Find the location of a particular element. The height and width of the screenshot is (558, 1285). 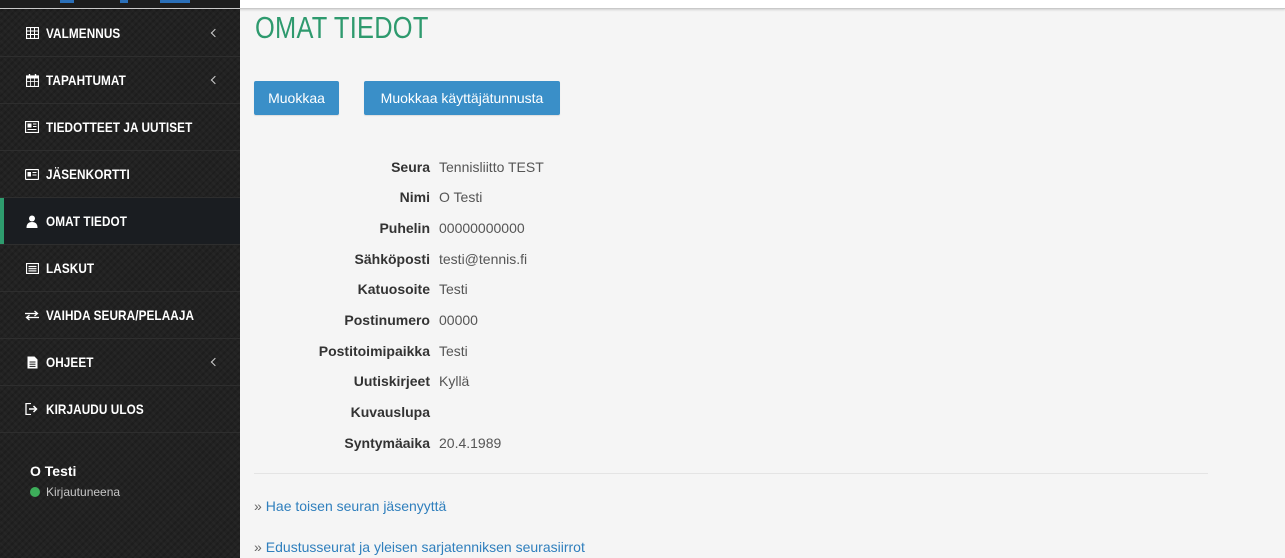

info-label: Nimi is located at coordinates (414, 197).